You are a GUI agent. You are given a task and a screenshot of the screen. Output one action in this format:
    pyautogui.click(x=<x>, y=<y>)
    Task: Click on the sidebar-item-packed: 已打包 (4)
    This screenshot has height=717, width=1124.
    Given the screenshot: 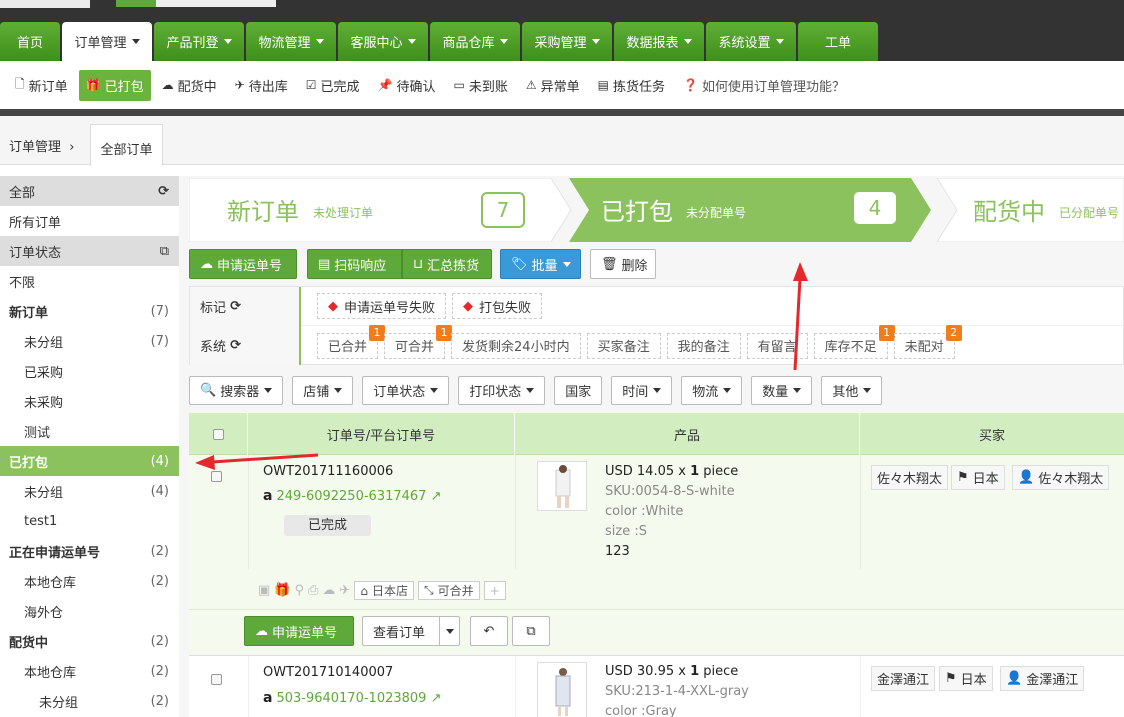 What is the action you would take?
    pyautogui.click(x=89, y=461)
    